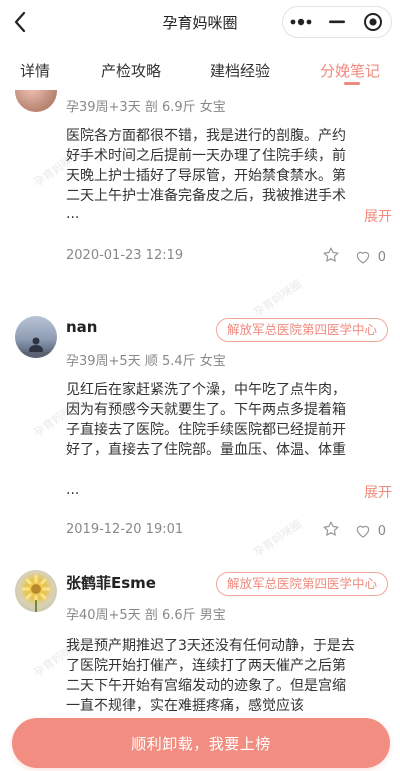 Image resolution: width=400 pixels, height=771 pixels. What do you see at coordinates (352, 83) in the screenshot?
I see `active-tab-indicator` at bounding box center [352, 83].